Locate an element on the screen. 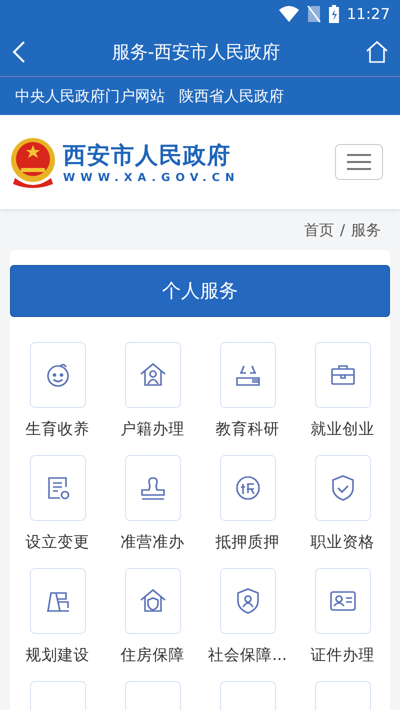 The height and width of the screenshot is (710, 400). service-label: 住房保障 is located at coordinates (152, 655).